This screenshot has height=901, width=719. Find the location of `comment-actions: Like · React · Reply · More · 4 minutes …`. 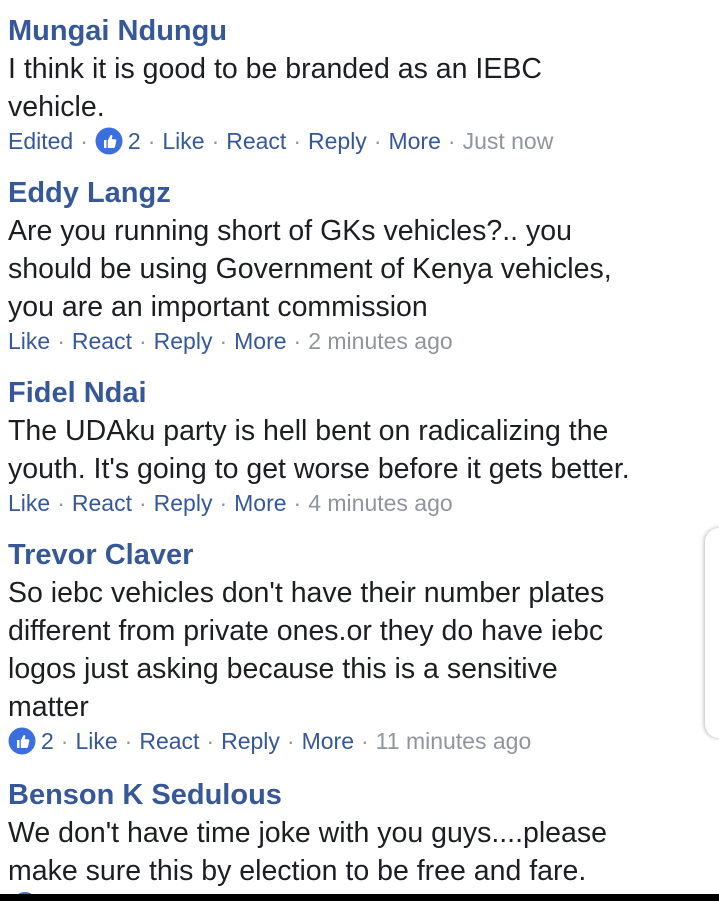

comment-actions: Like · React · Reply · More · 4 minutes … is located at coordinates (360, 503).